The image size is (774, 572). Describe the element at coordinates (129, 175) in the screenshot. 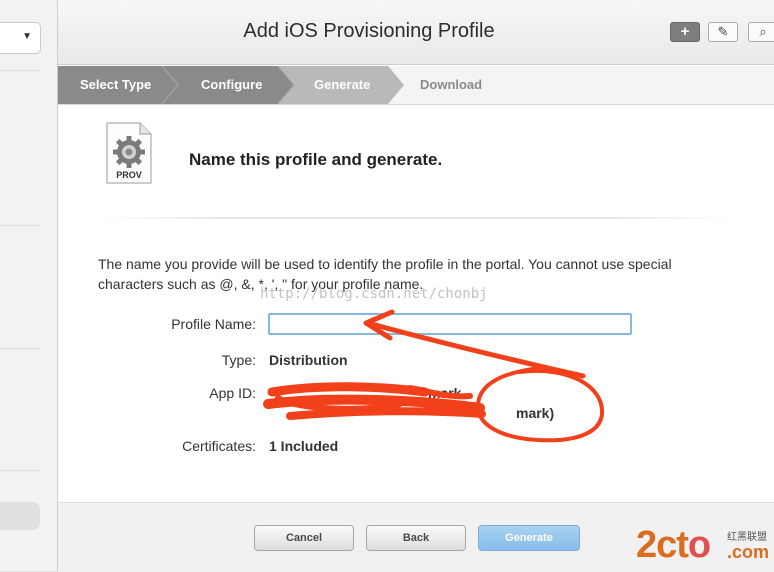

I see `prov-label: PROV` at that location.